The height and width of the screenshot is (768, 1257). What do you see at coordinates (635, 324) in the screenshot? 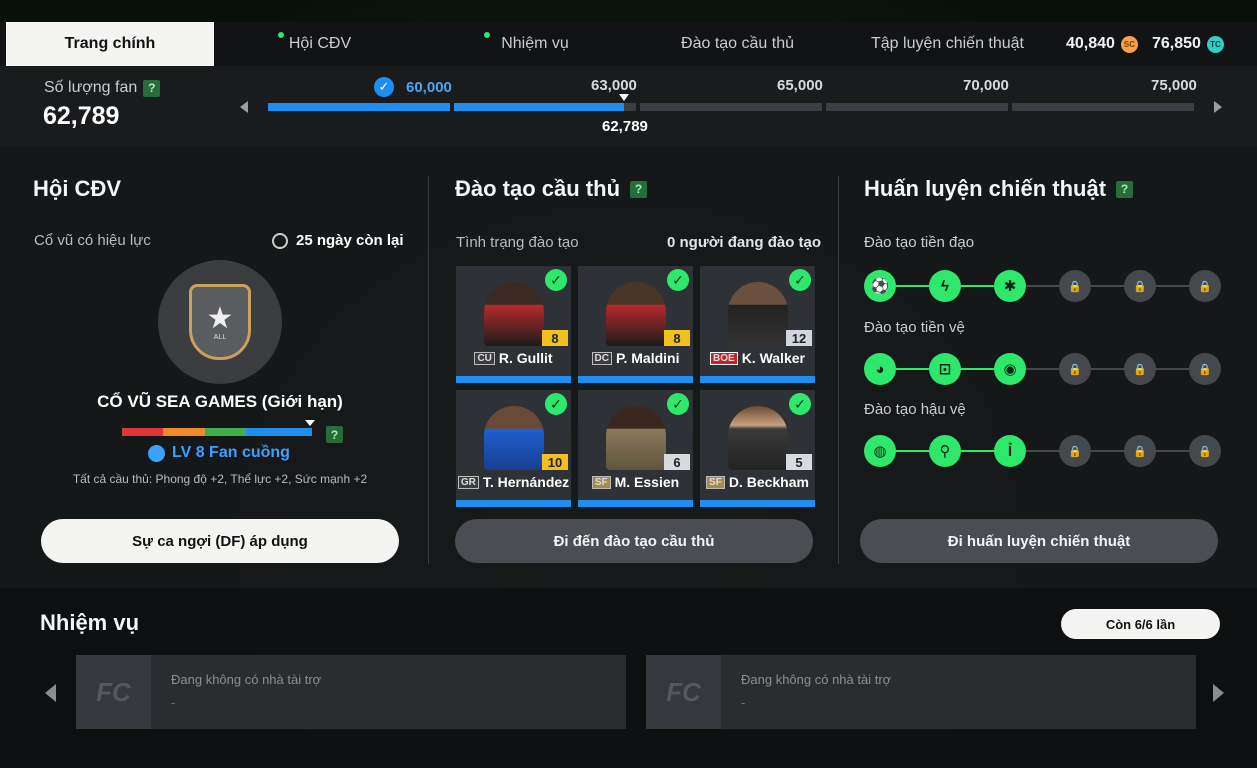
I see `player-card: ✓ 8 DC P. Maldini` at bounding box center [635, 324].